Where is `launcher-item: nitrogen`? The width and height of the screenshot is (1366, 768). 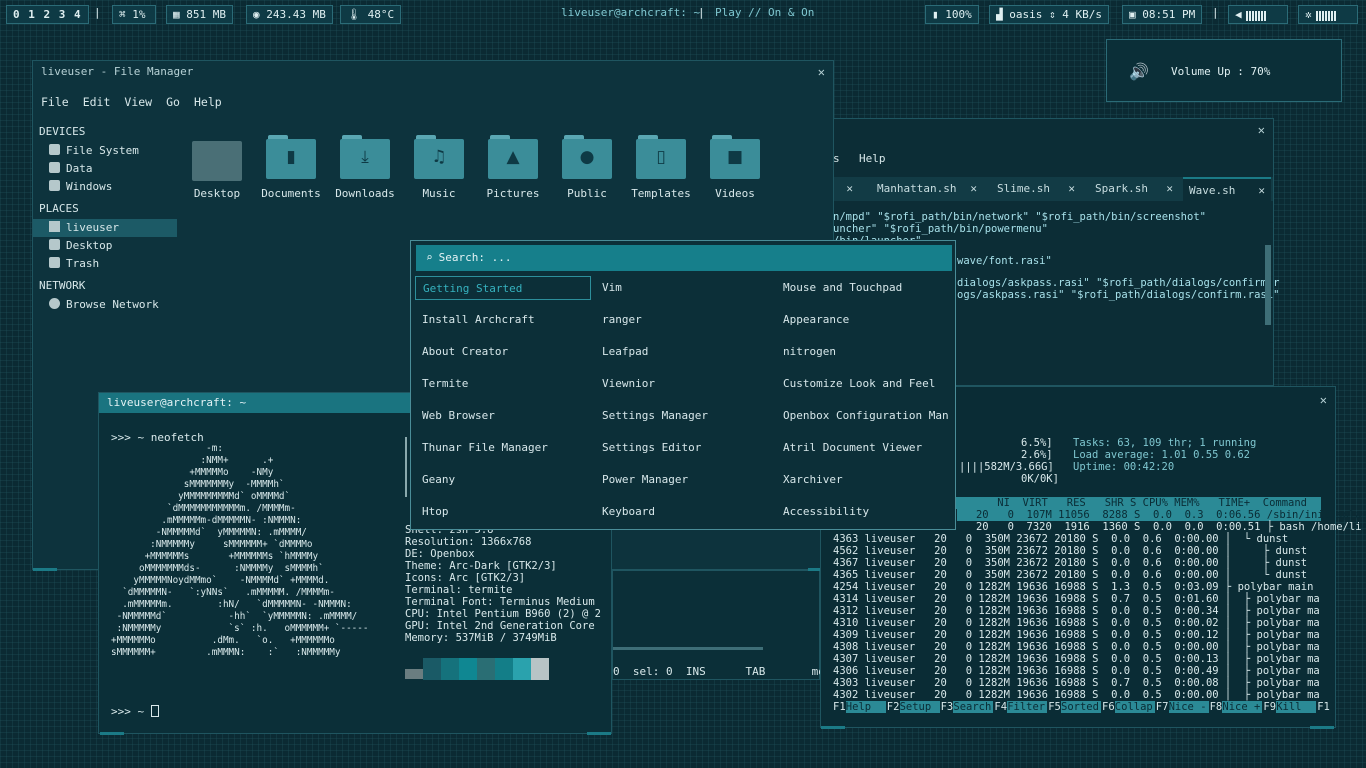
launcher-item: nitrogen is located at coordinates (862, 352).